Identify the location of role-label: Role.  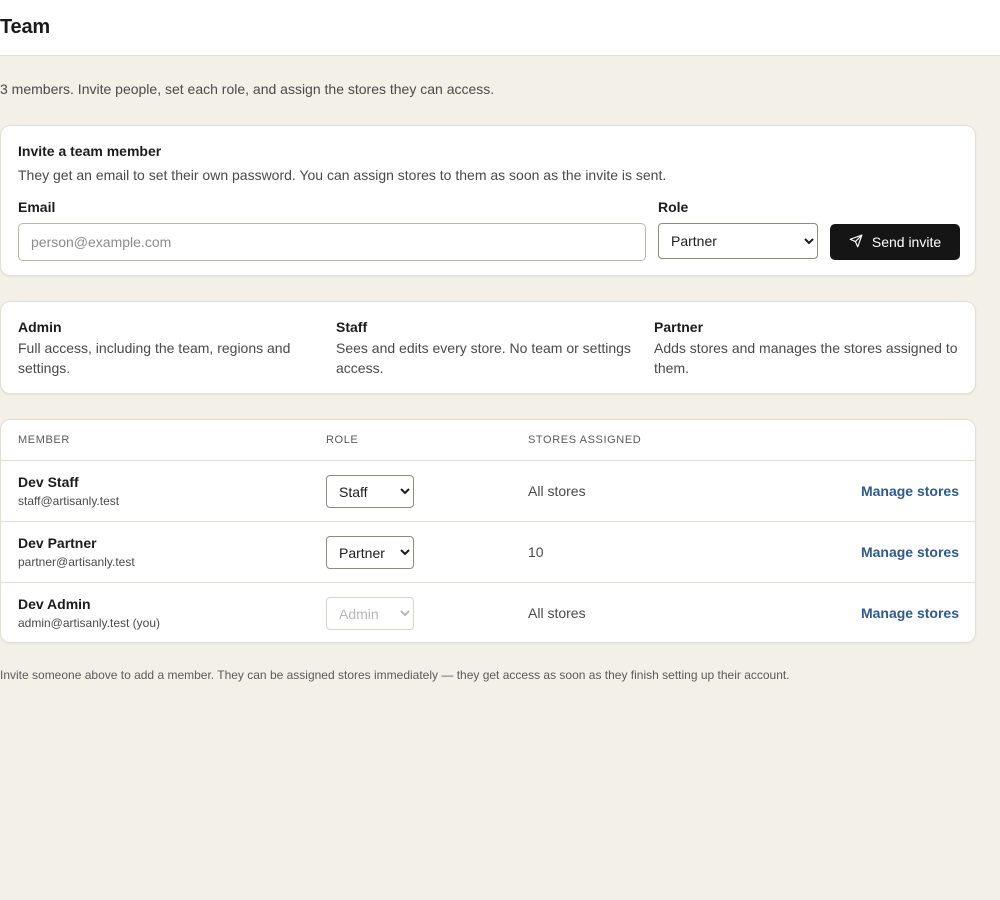
(673, 207).